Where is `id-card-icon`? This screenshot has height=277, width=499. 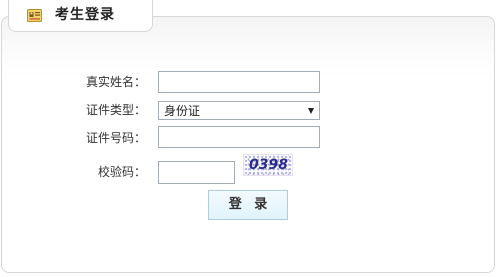
id-card-icon is located at coordinates (34, 15).